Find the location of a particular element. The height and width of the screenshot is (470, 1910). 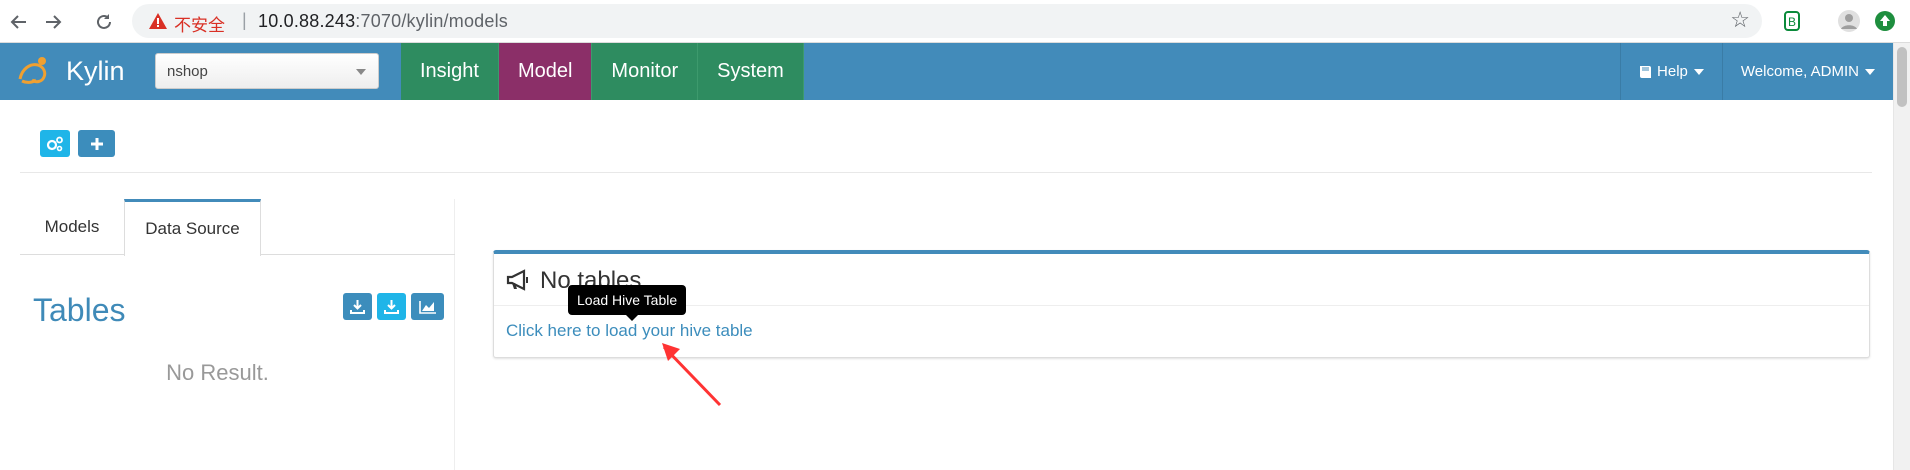

right-nav: Help Welcome, ADMIN is located at coordinates (1756, 71).